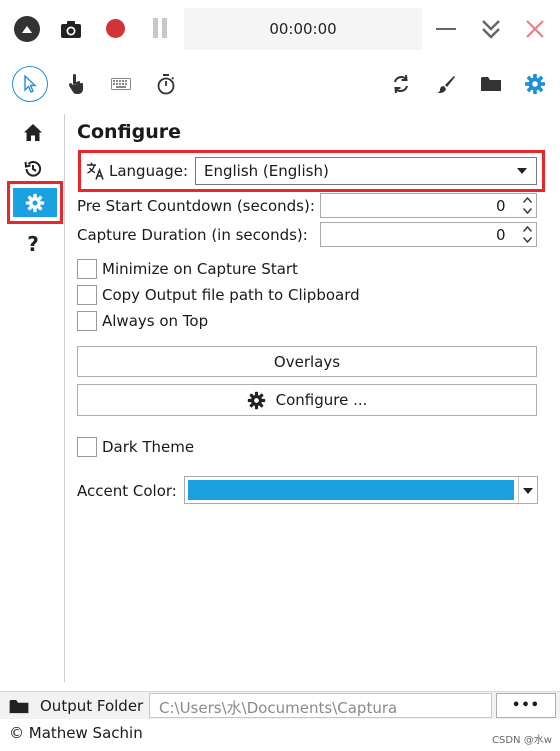 The width and height of the screenshot is (560, 751). Describe the element at coordinates (501, 235) in the screenshot. I see `duration-value: 0` at that location.